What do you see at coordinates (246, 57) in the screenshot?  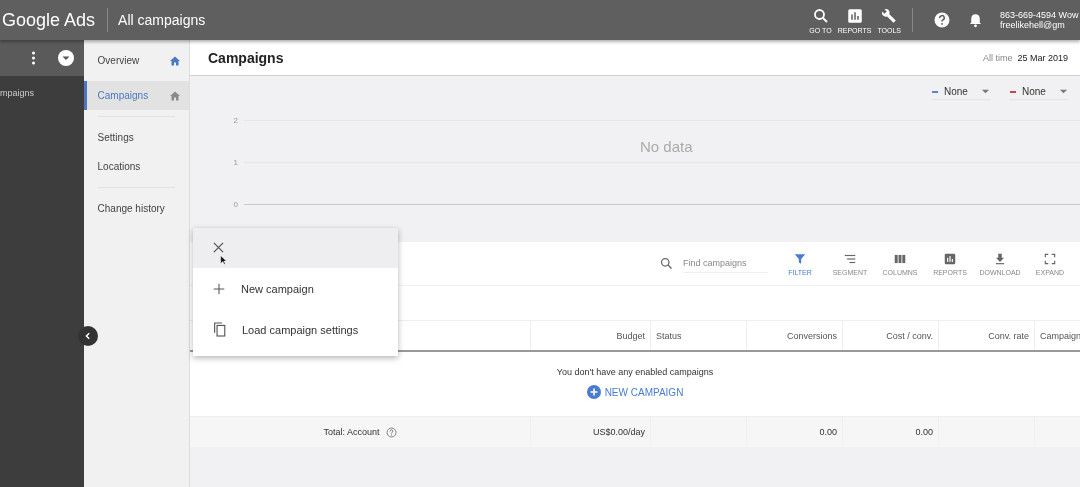 I see `section-title: Campaigns` at bounding box center [246, 57].